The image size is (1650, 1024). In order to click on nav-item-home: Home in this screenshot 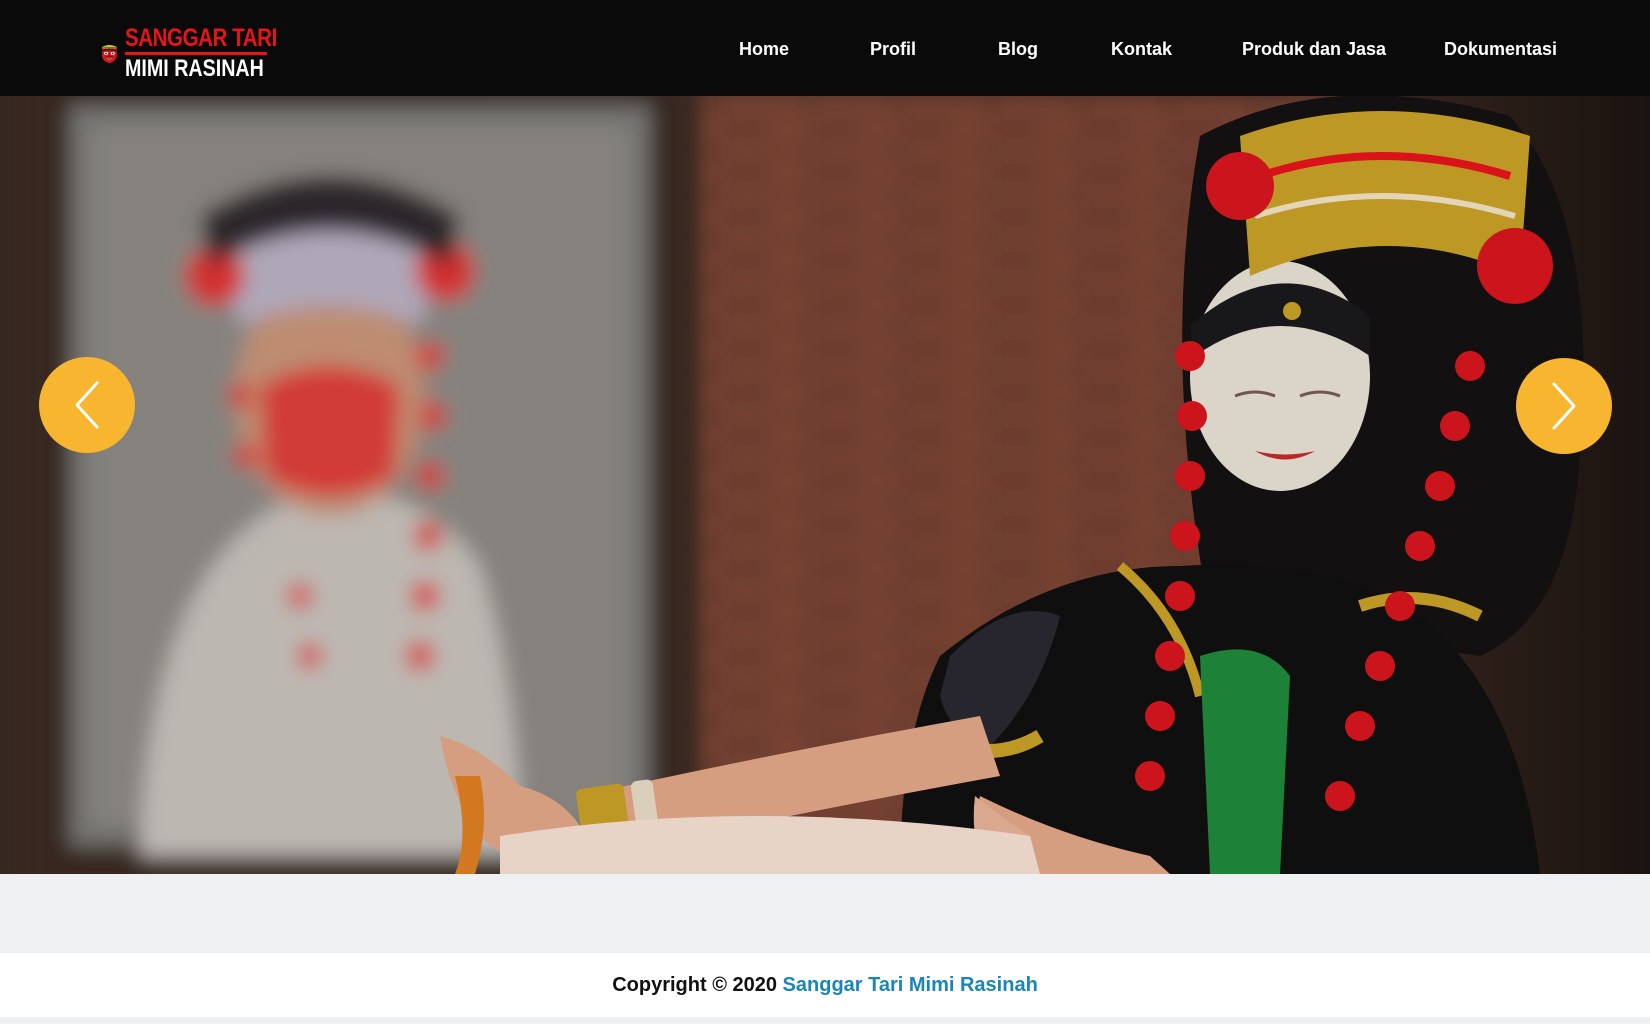, I will do `click(764, 49)`.